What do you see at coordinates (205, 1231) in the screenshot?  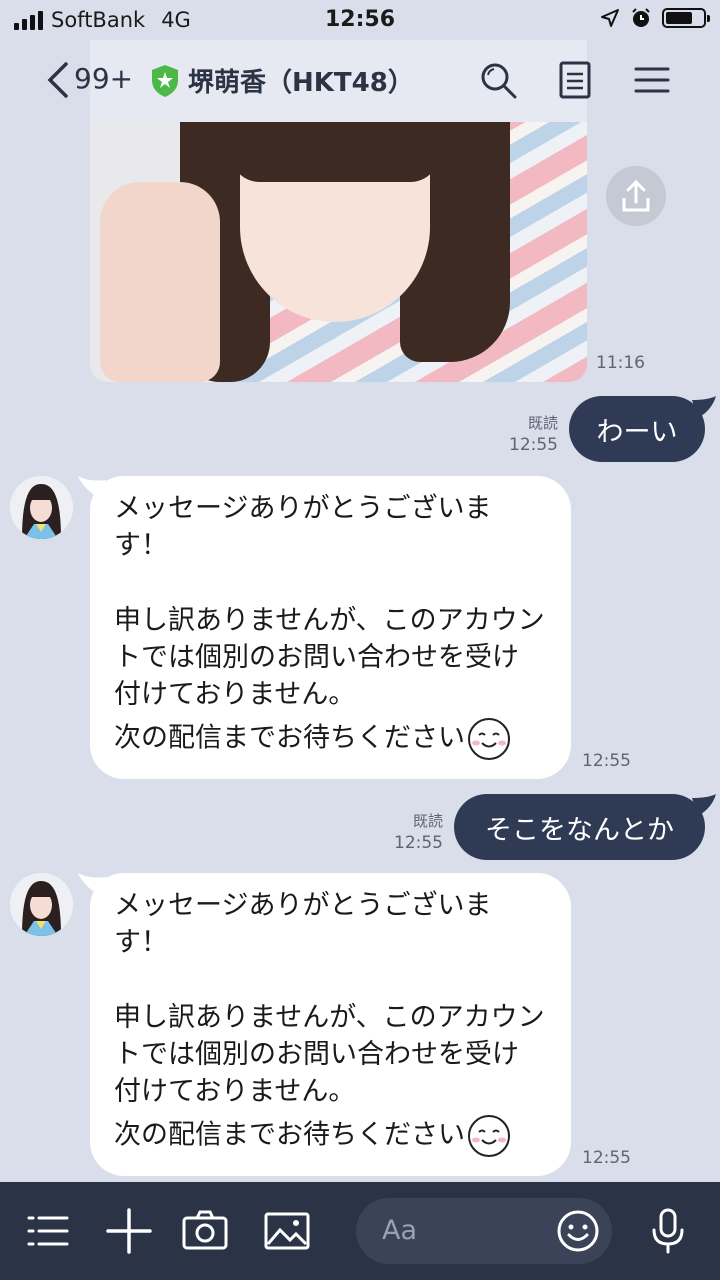 I see `camera-icon` at bounding box center [205, 1231].